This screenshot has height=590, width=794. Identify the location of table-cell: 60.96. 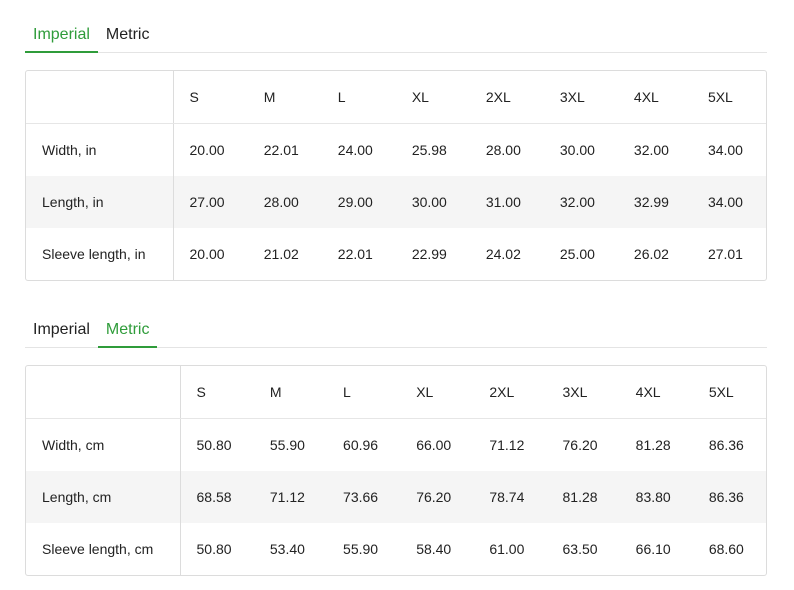
(361, 445).